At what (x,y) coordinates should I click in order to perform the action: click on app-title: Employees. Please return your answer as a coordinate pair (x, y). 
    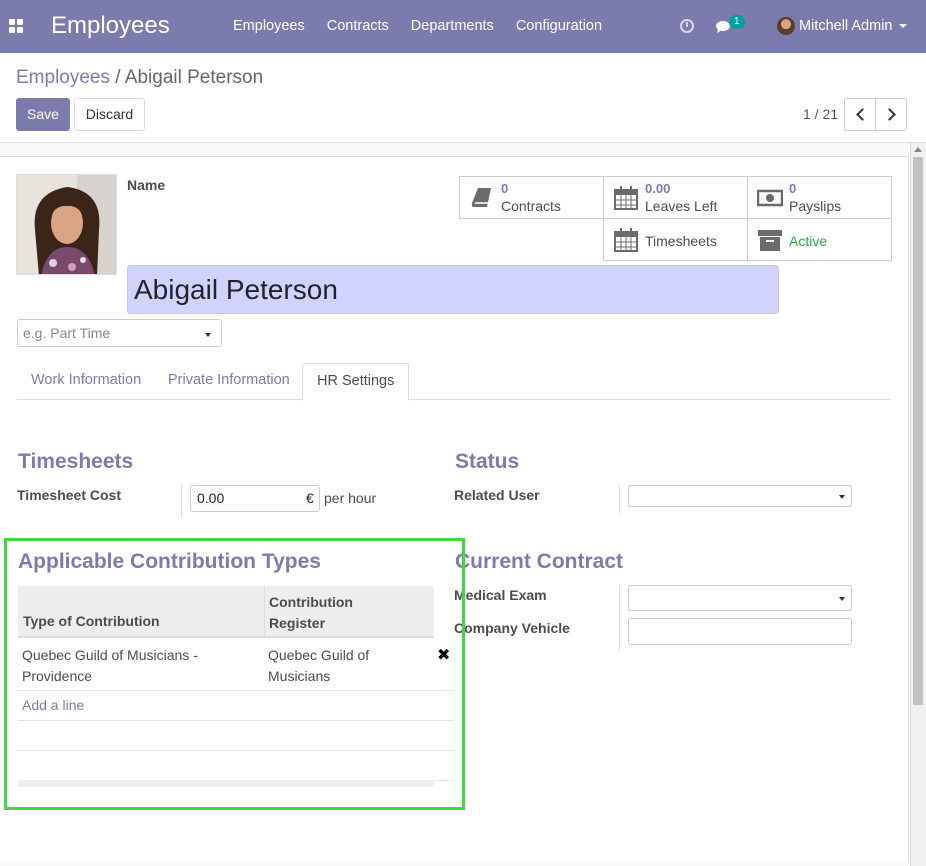
    Looking at the image, I should click on (110, 25).